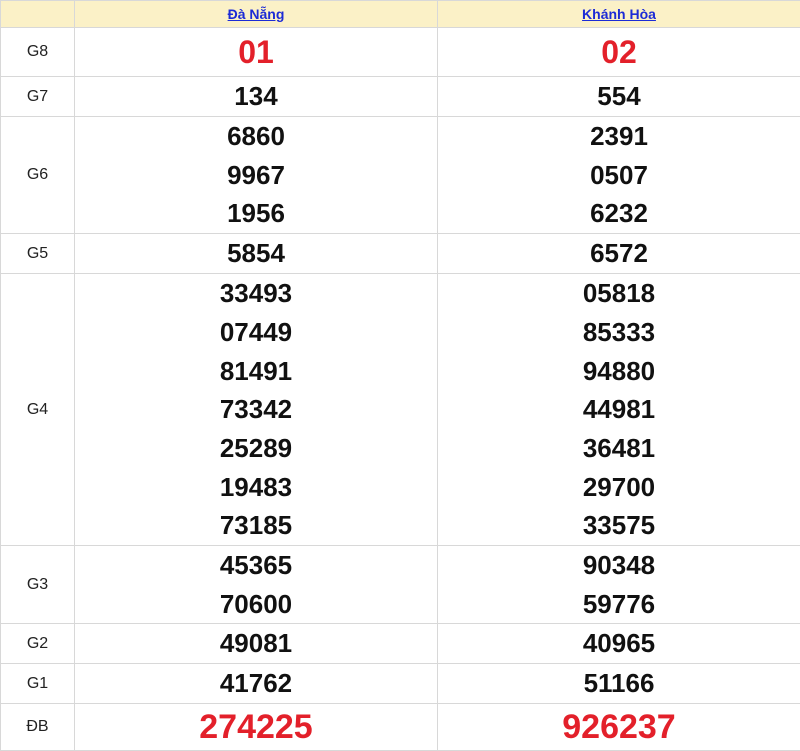 The width and height of the screenshot is (800, 751). I want to click on prize-row-g2: G2 49081 40965, so click(400, 644).